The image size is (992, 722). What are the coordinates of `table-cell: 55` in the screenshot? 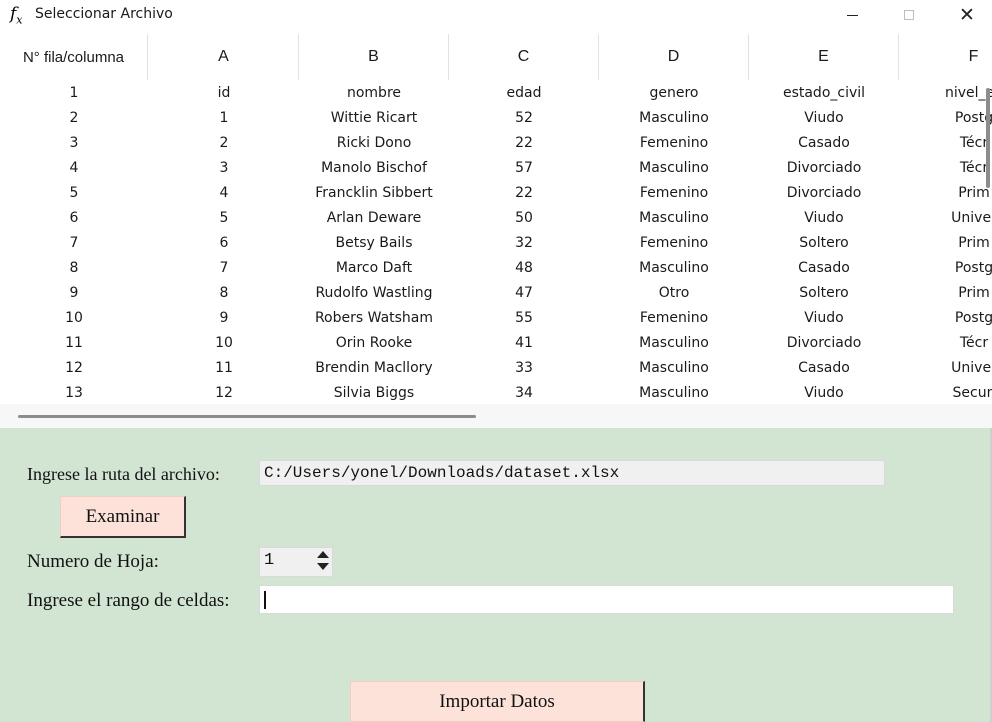 It's located at (524, 318).